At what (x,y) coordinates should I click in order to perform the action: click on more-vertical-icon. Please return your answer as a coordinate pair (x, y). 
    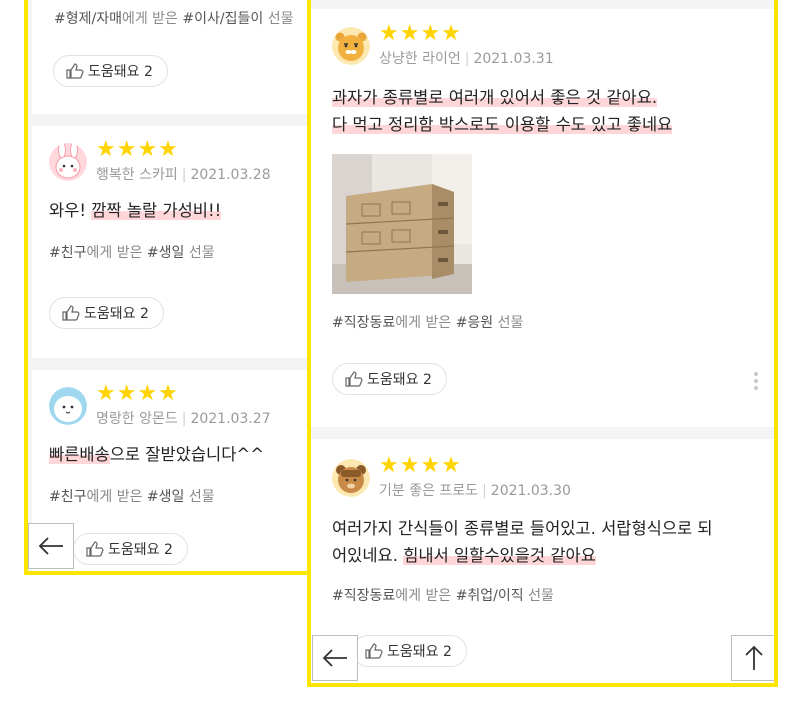
    Looking at the image, I should click on (756, 374).